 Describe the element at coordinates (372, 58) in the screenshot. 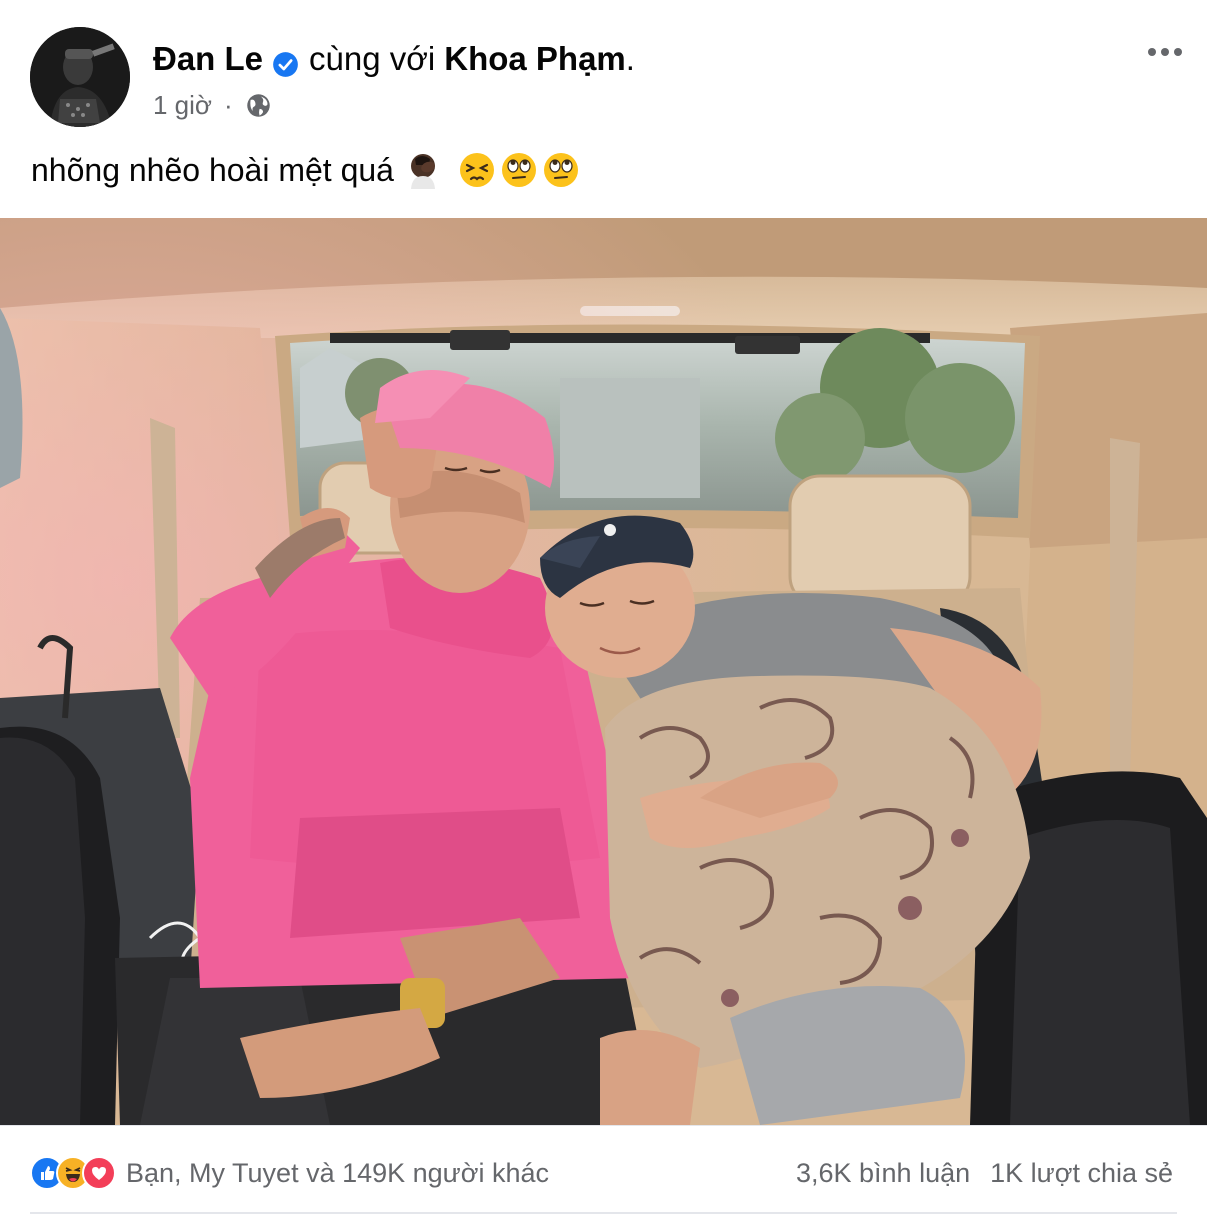

I see `with-text: cùng với` at that location.